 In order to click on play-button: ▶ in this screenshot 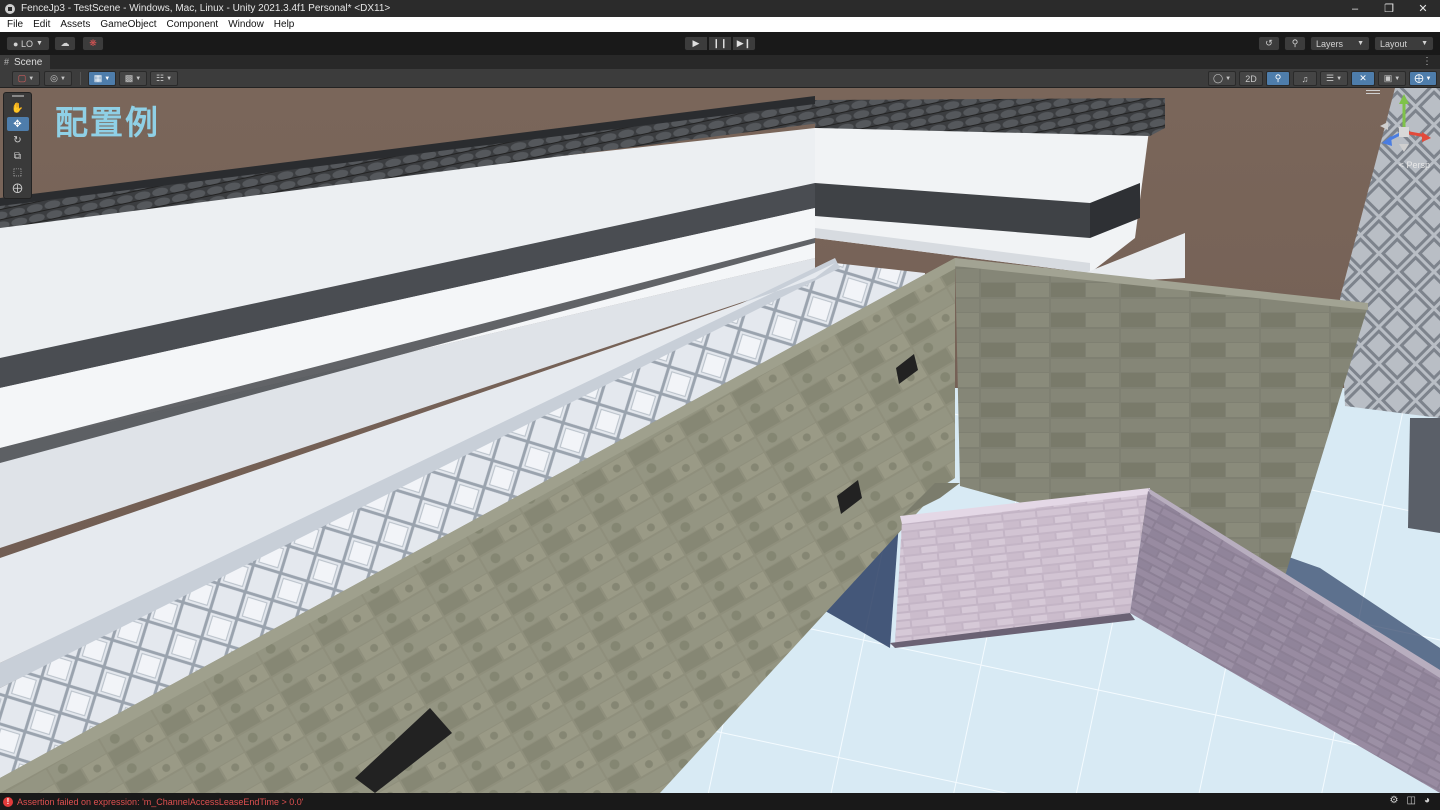, I will do `click(696, 43)`.